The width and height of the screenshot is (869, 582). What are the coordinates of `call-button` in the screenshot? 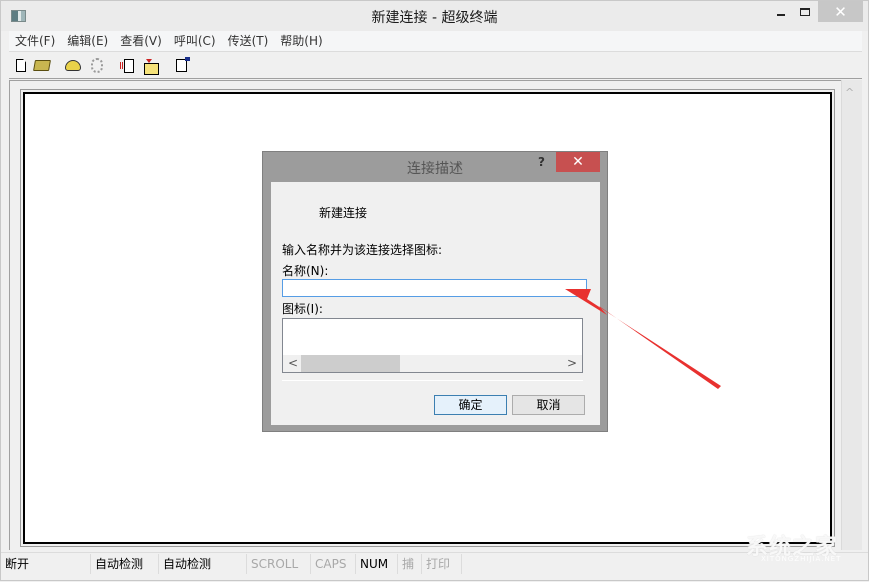 It's located at (73, 65).